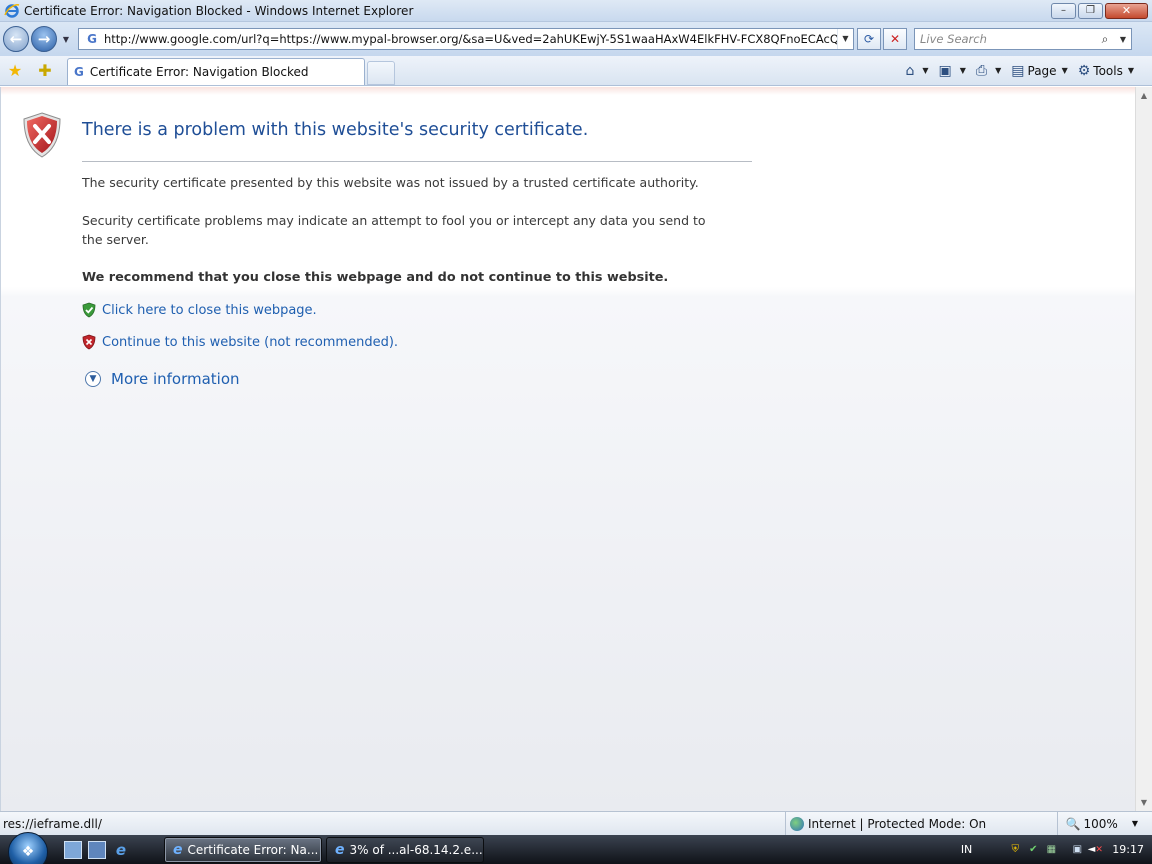 Image resolution: width=1152 pixels, height=864 pixels. I want to click on switch-windows-icon, so click(97, 849).